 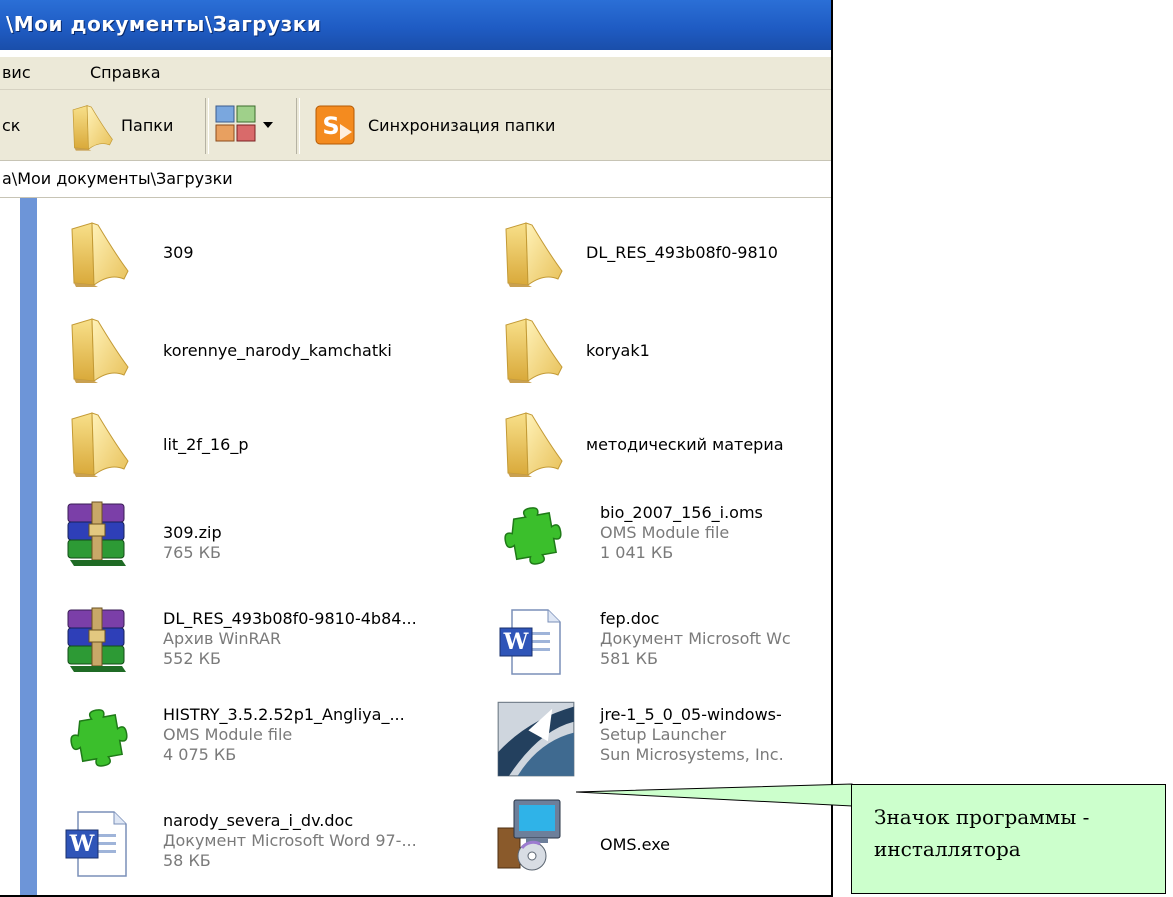 I want to click on title-bar: \Мои документы\Загрузки, so click(x=415, y=25).